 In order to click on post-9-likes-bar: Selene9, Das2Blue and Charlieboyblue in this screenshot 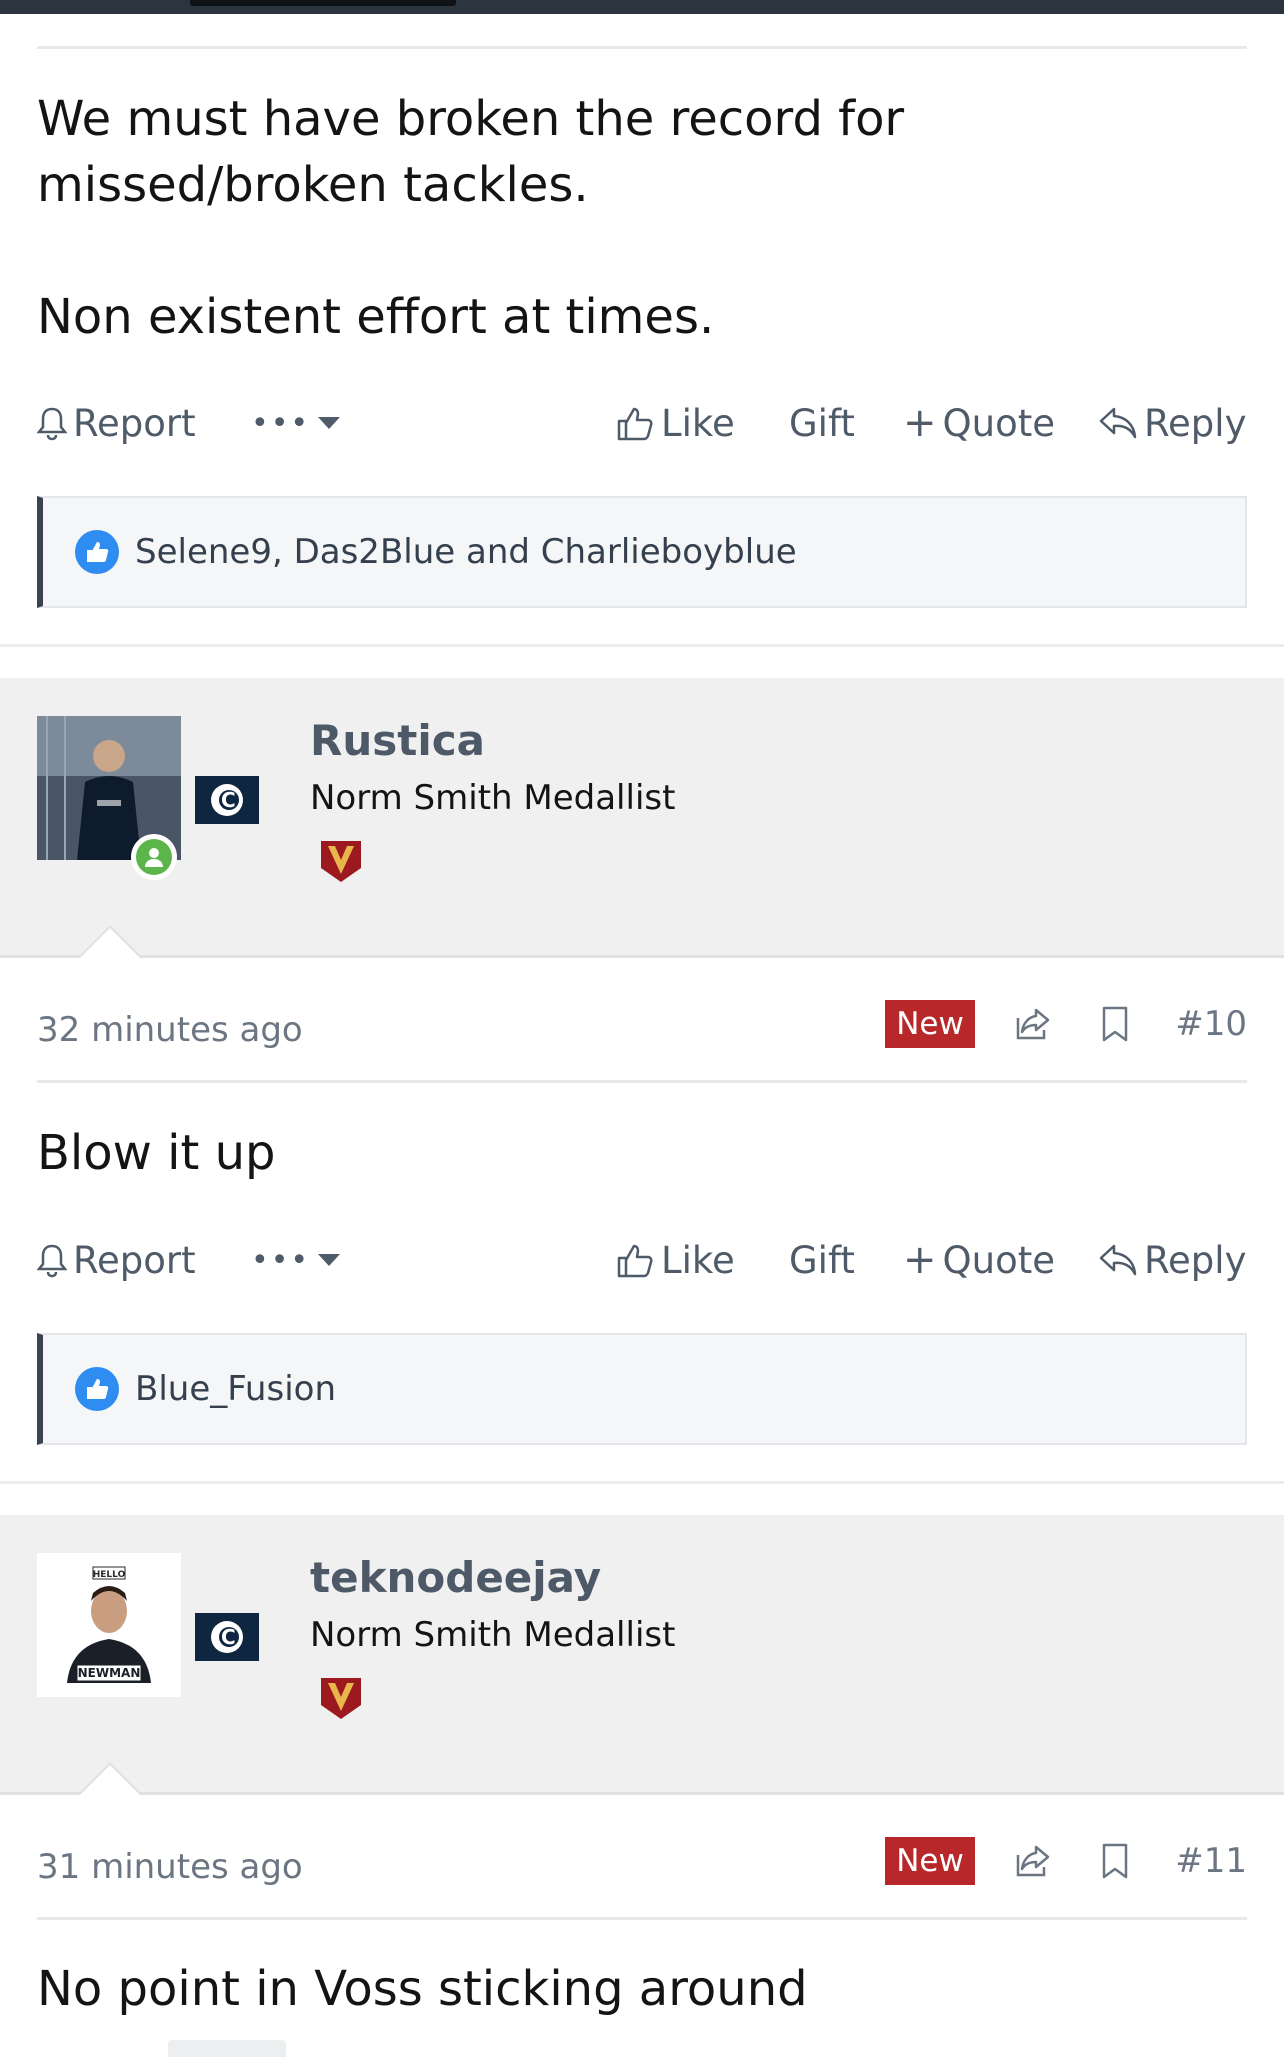, I will do `click(642, 552)`.